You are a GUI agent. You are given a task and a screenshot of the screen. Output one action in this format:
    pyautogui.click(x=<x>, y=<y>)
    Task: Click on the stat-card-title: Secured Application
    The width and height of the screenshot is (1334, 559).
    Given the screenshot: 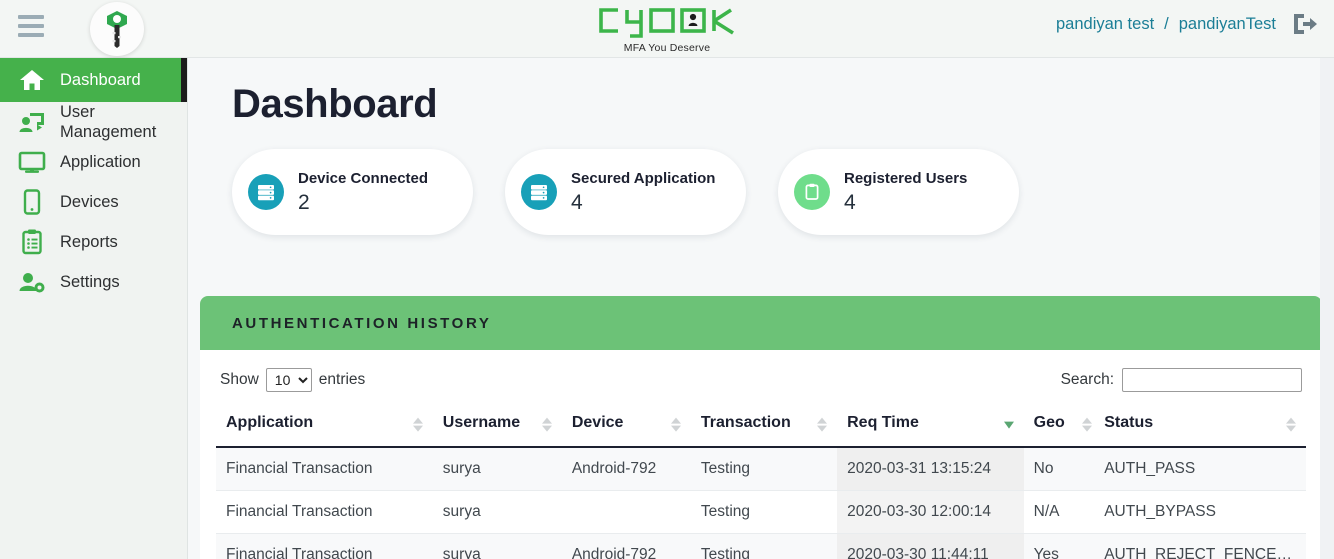 What is the action you would take?
    pyautogui.click(x=643, y=179)
    